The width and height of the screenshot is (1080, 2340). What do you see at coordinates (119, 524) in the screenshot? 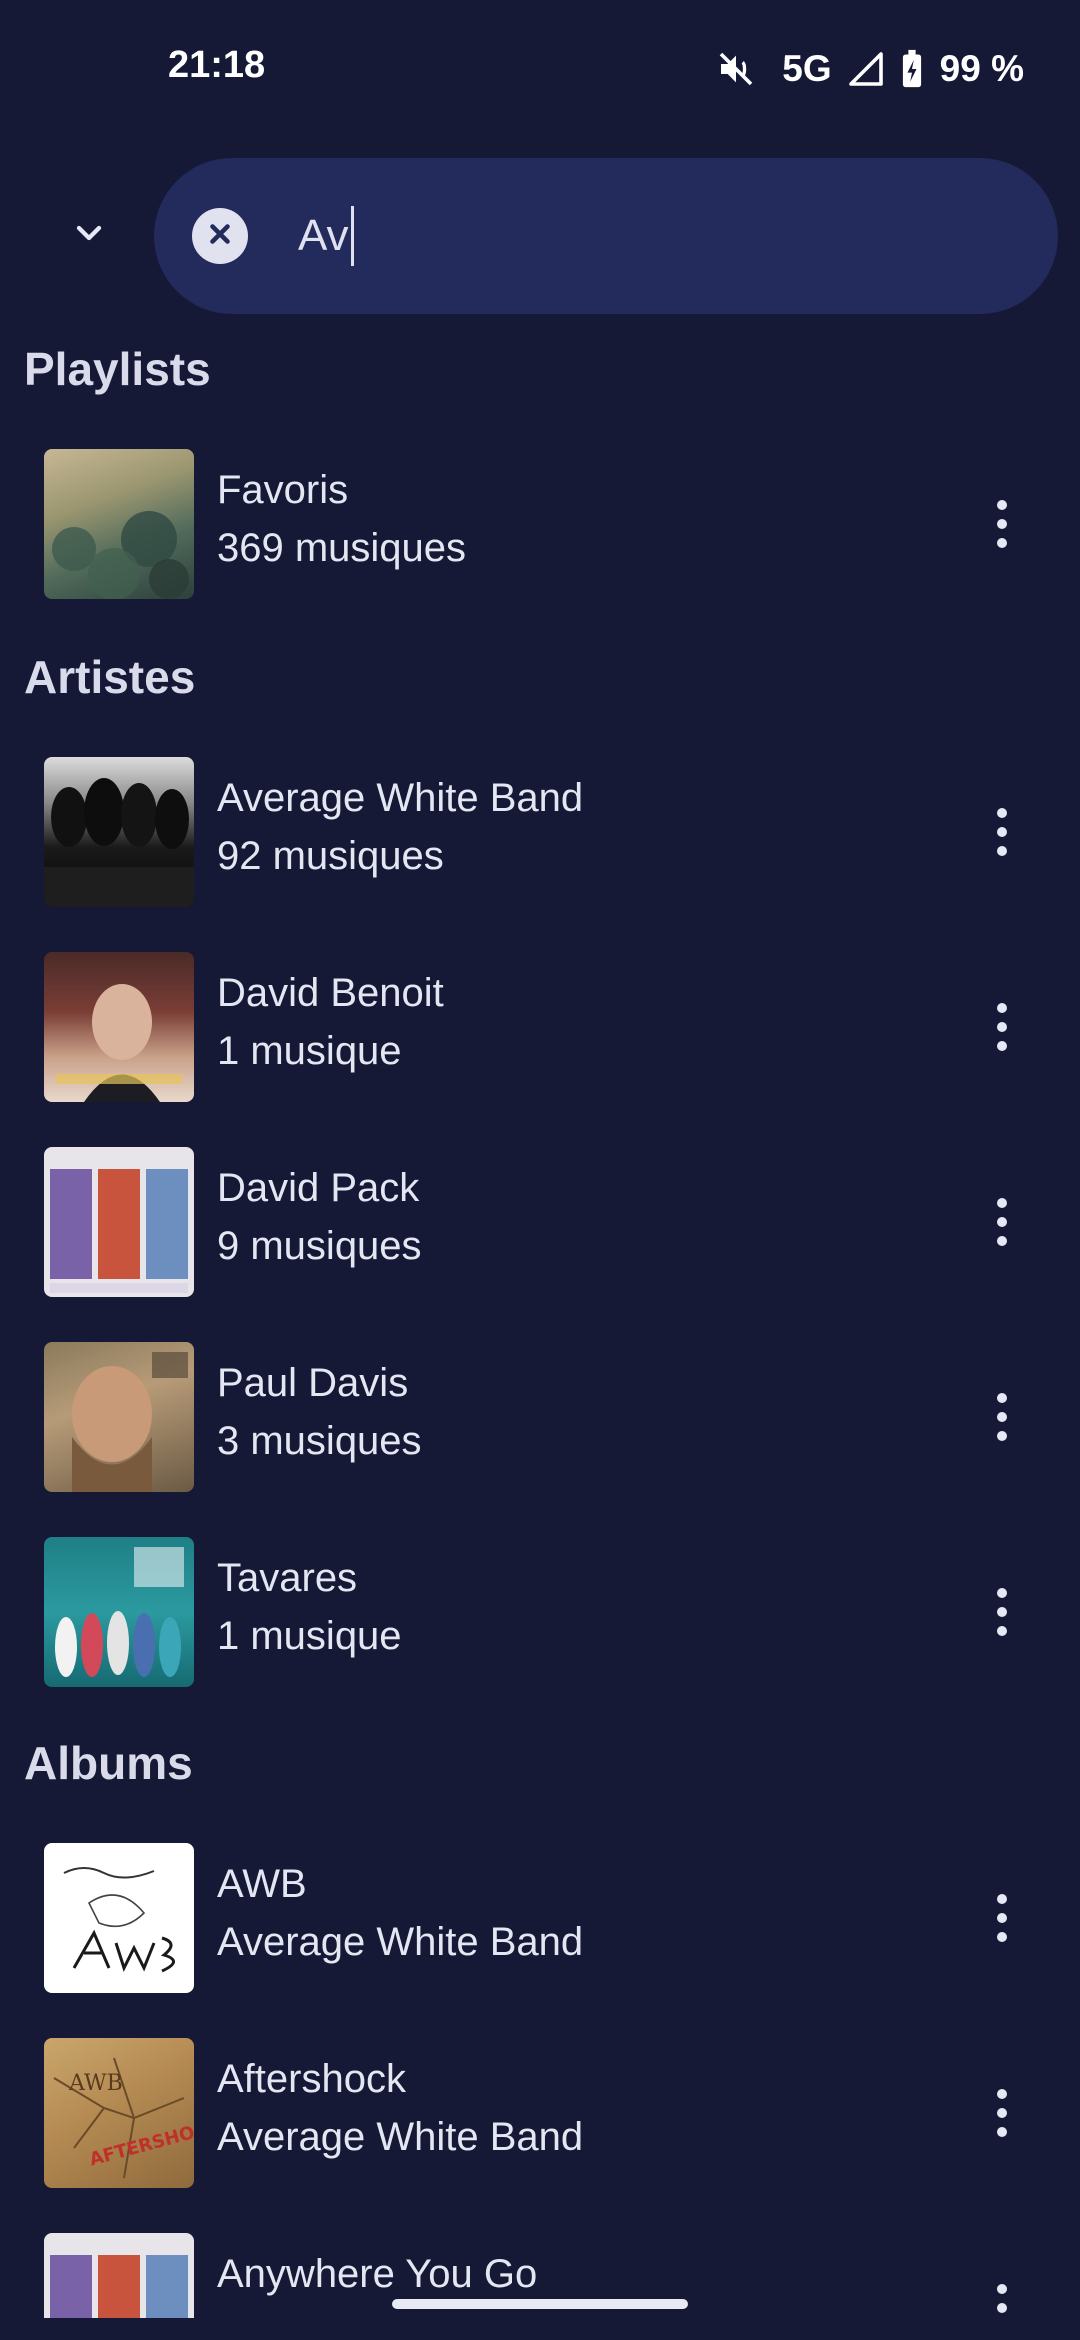
I see `playlist-cover` at bounding box center [119, 524].